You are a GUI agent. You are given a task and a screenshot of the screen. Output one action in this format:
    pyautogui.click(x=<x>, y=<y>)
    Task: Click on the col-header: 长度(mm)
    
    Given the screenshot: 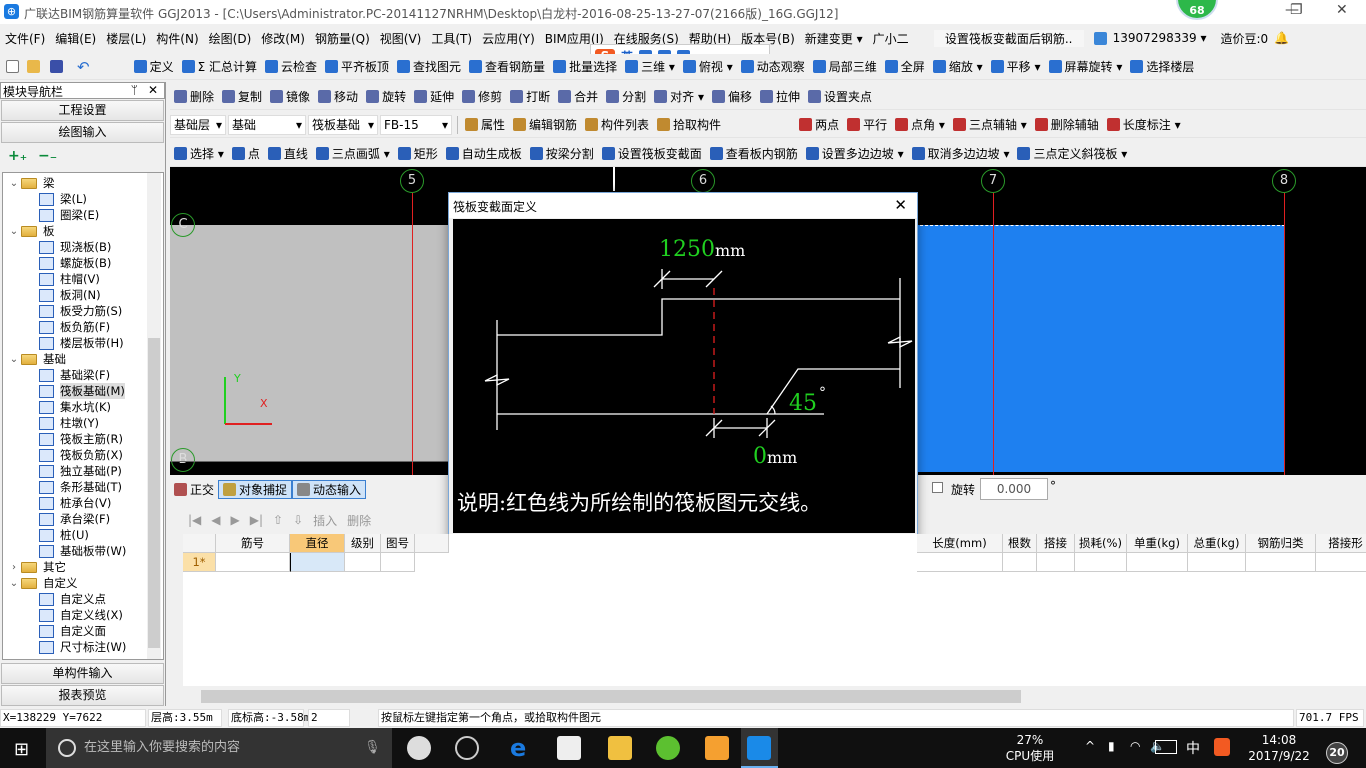 What is the action you would take?
    pyautogui.click(x=960, y=543)
    